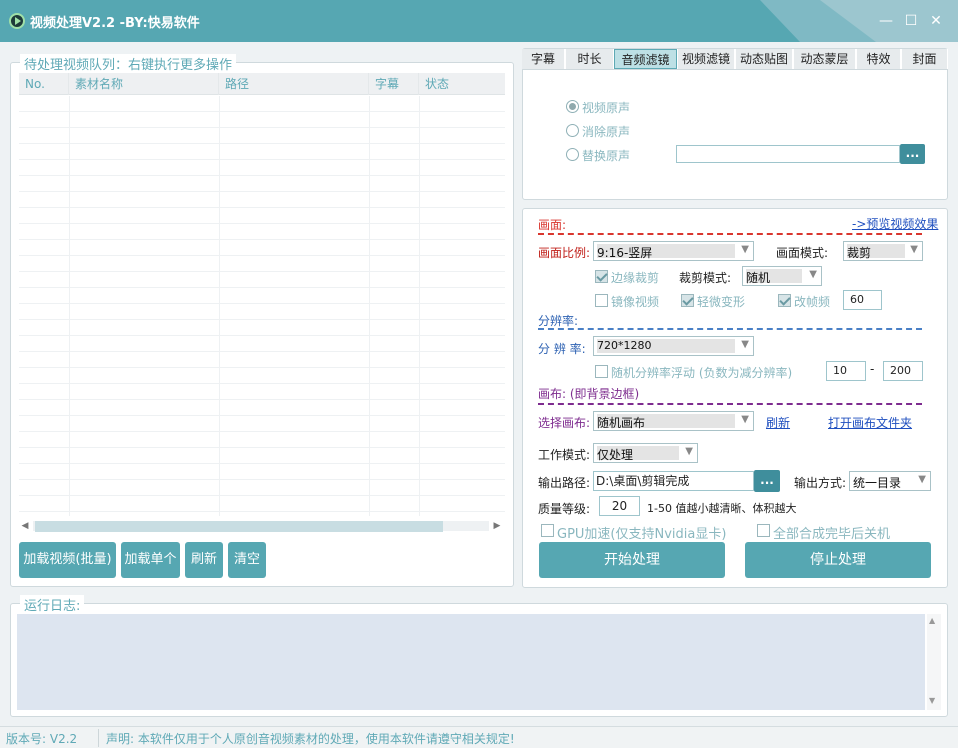  What do you see at coordinates (903, 371) in the screenshot?
I see `resolution-float-max-input: 200` at bounding box center [903, 371].